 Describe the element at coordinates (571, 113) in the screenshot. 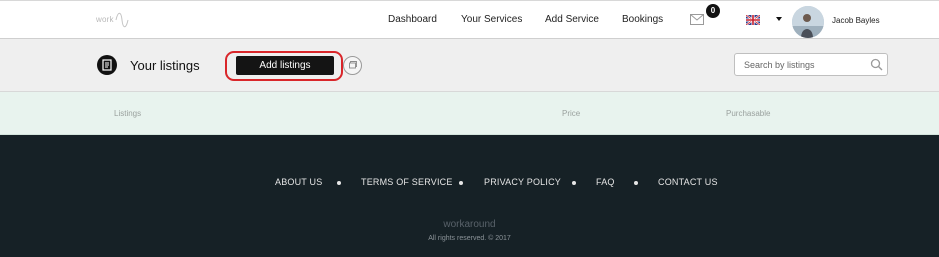

I see `column-price: Price` at that location.